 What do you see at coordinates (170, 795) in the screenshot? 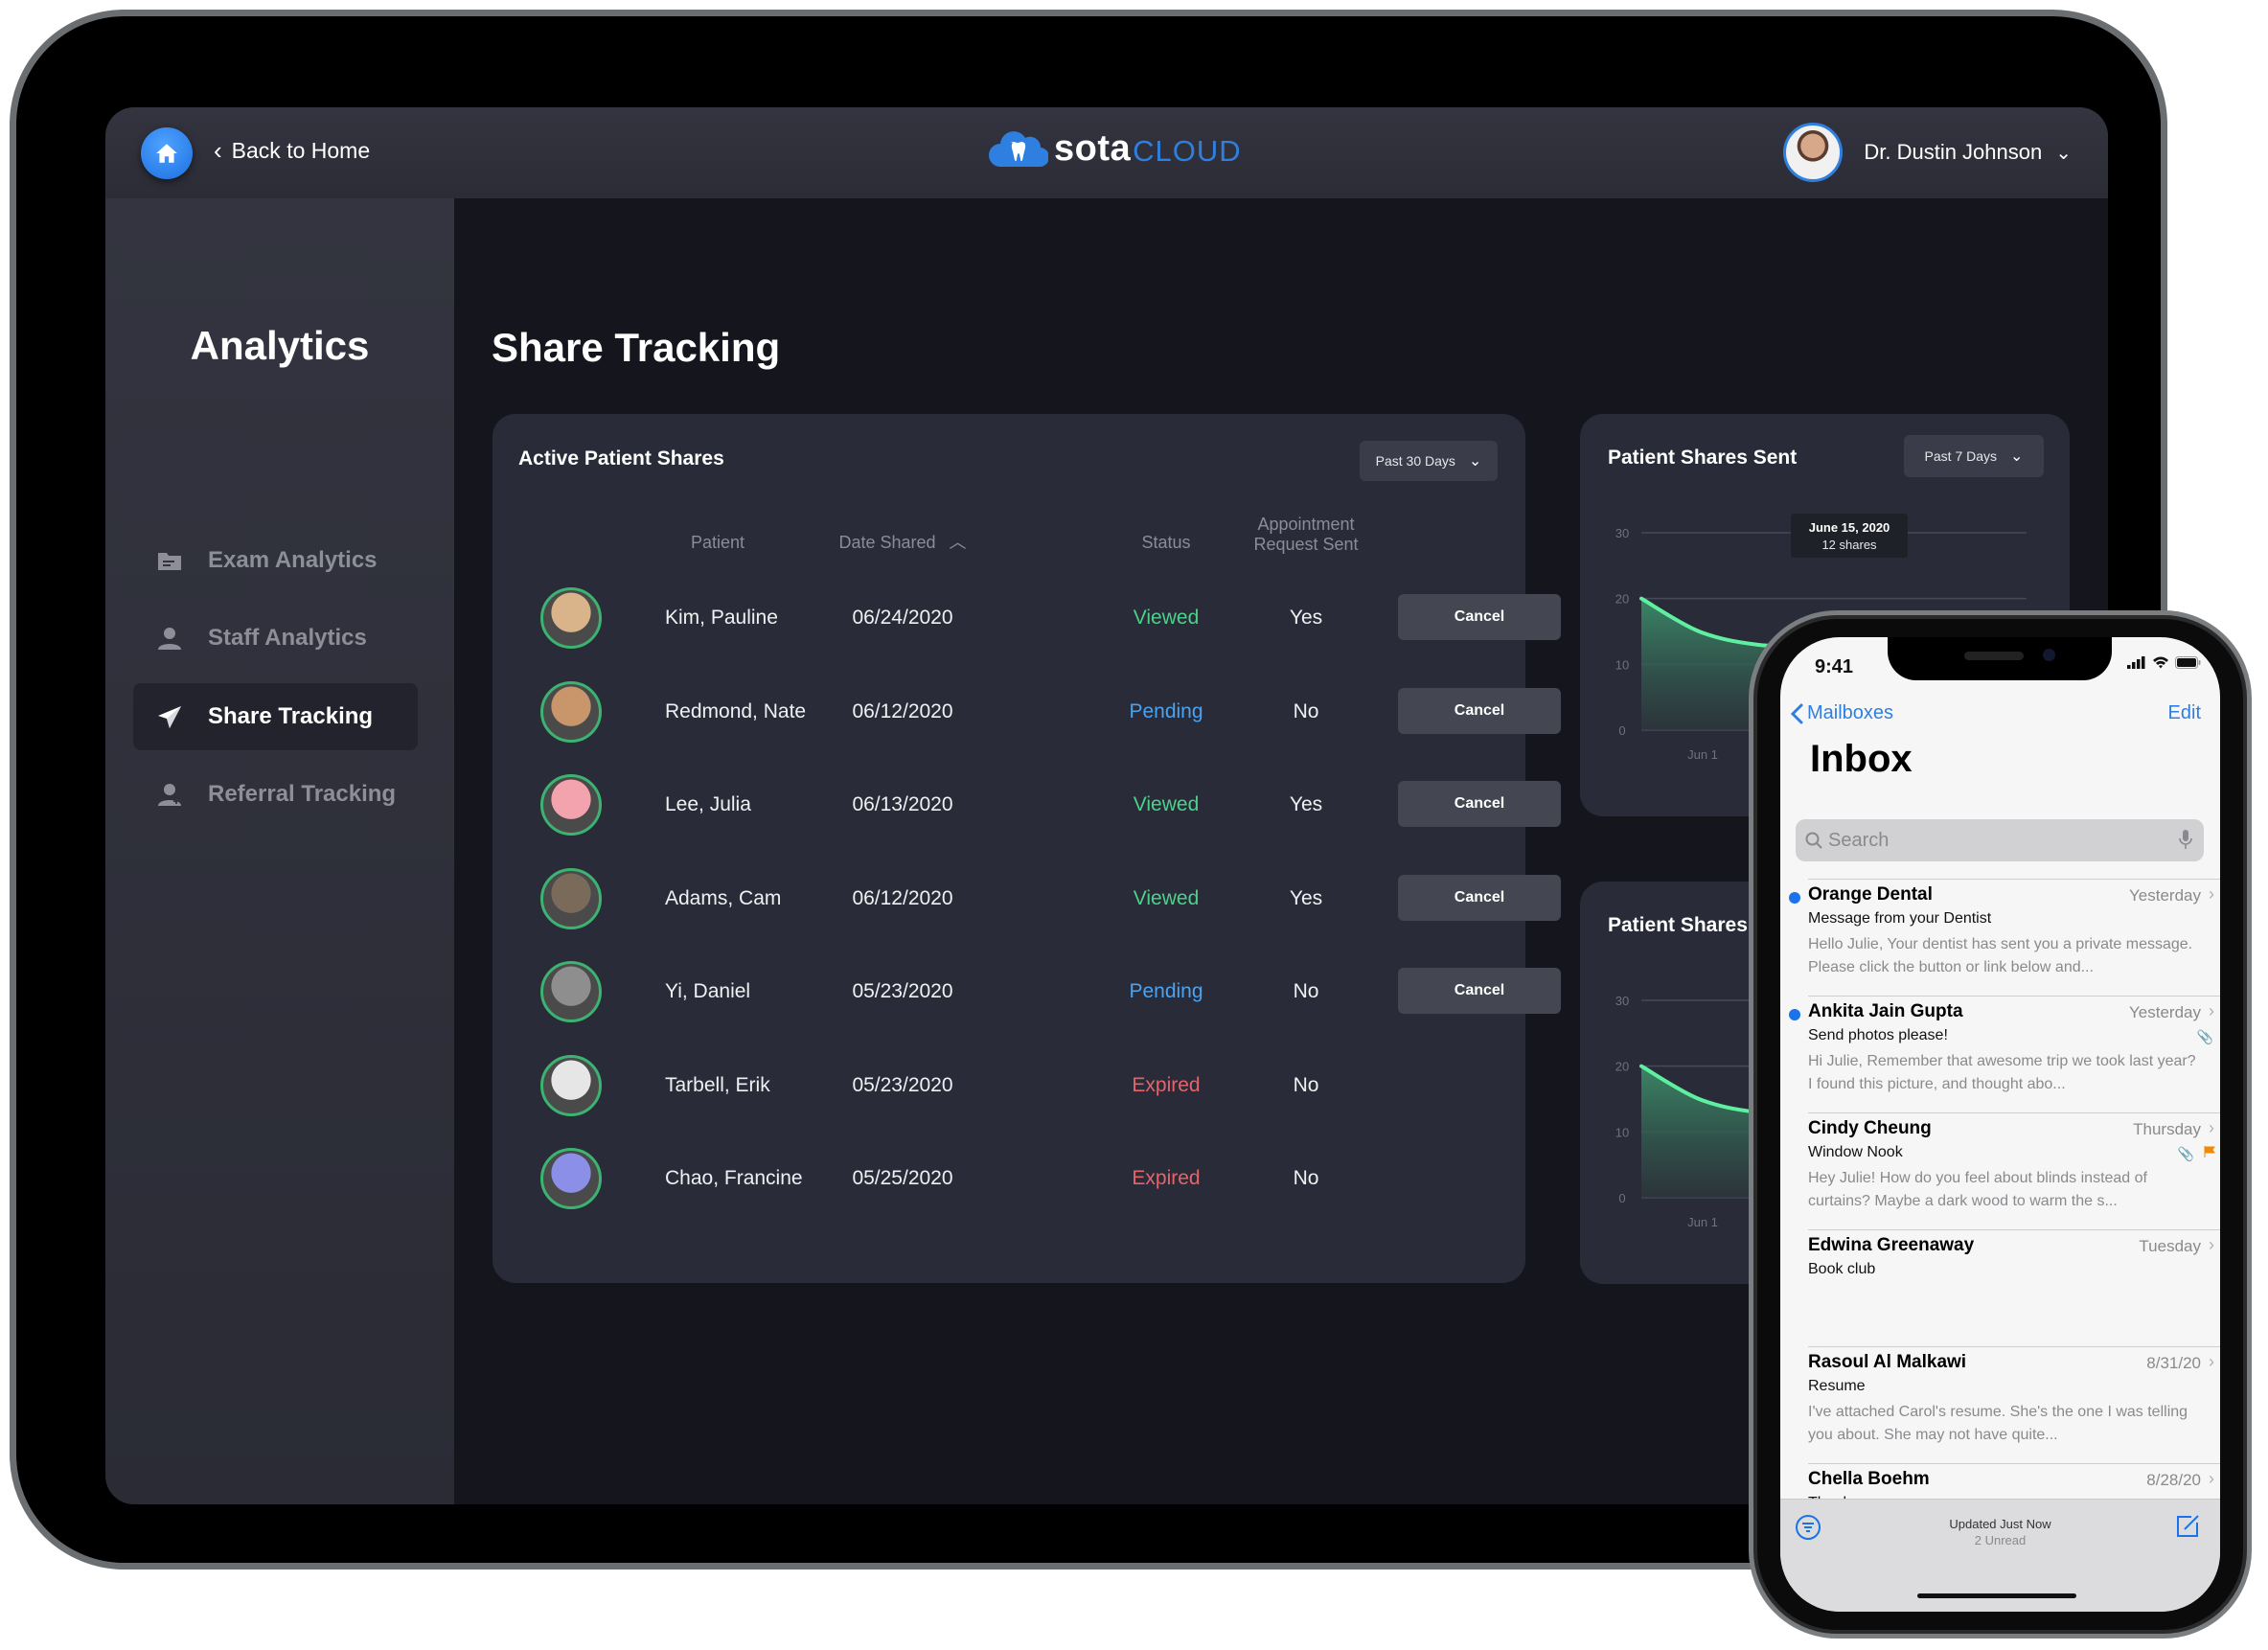
I see `person-add-icon` at bounding box center [170, 795].